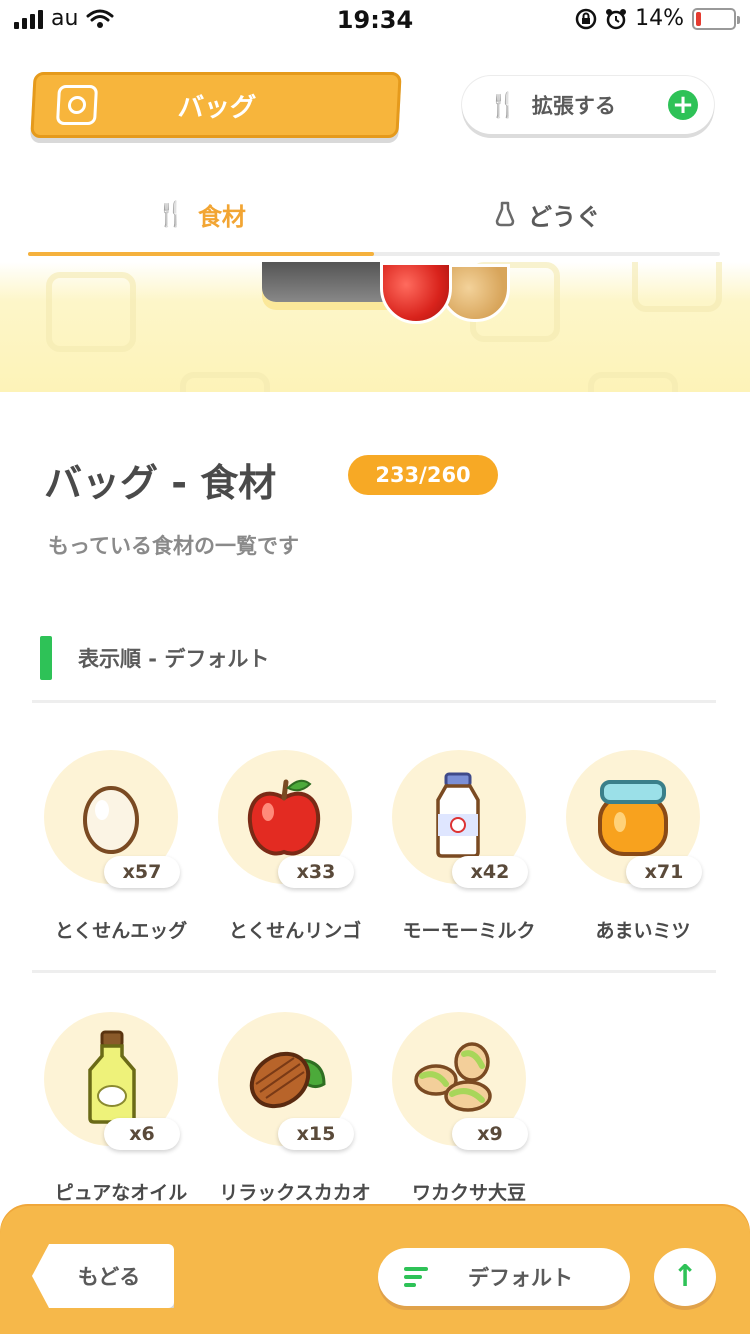 Image resolution: width=750 pixels, height=1334 pixels. Describe the element at coordinates (573, 106) in the screenshot. I see `expand-label: 拡張する` at that location.